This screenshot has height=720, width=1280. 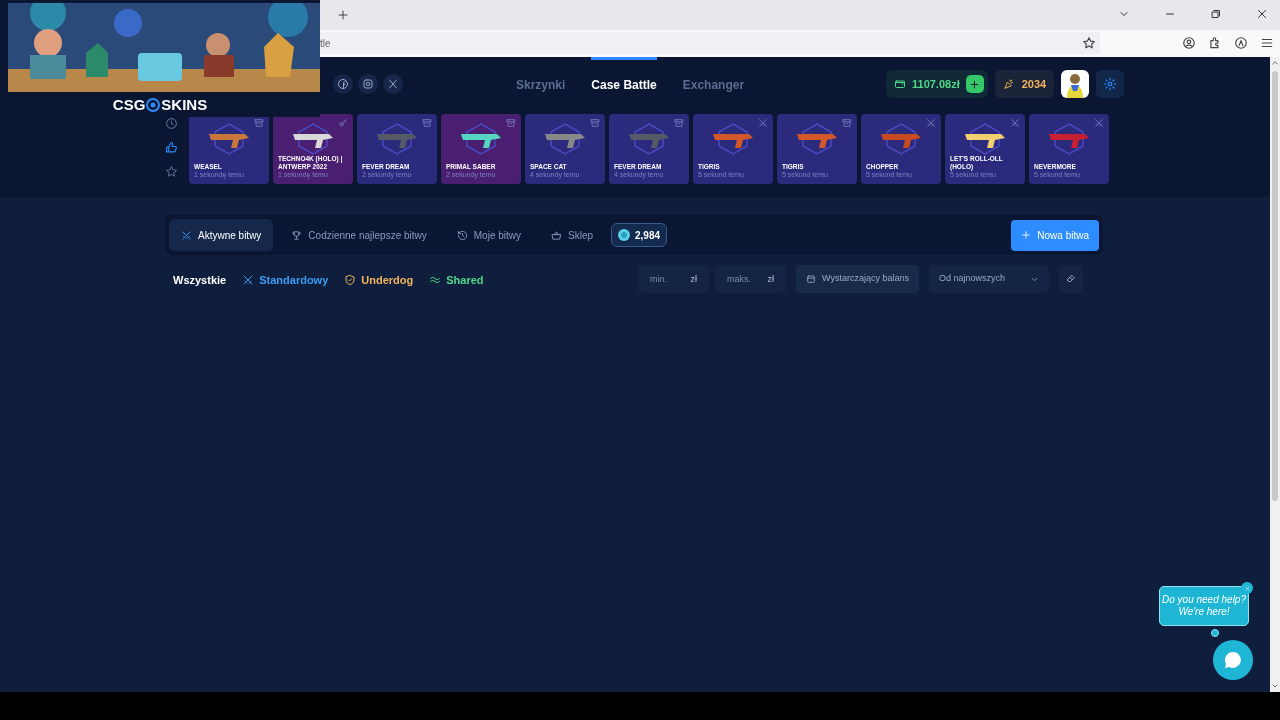 What do you see at coordinates (379, 280) in the screenshot?
I see `mode-filter: Underdog` at bounding box center [379, 280].